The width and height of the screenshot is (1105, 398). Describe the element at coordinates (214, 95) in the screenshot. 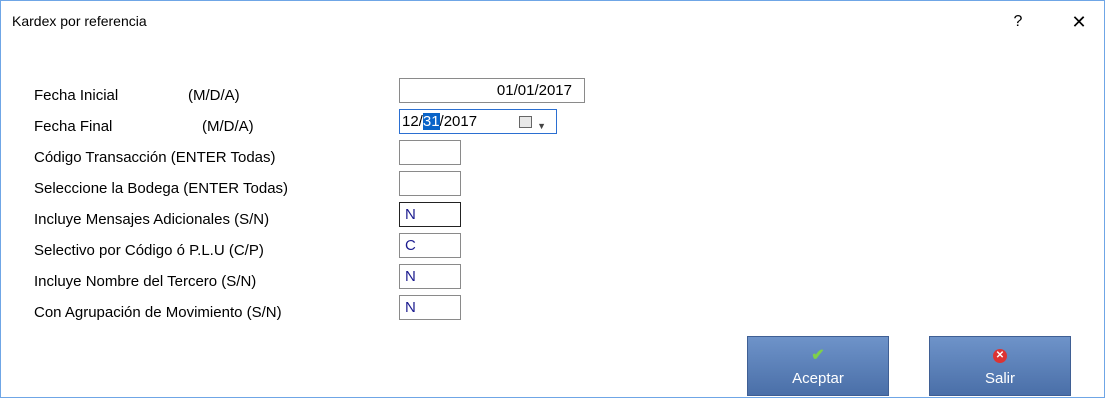

I see `fecha-inicial-hint: (M/D/A)` at that location.